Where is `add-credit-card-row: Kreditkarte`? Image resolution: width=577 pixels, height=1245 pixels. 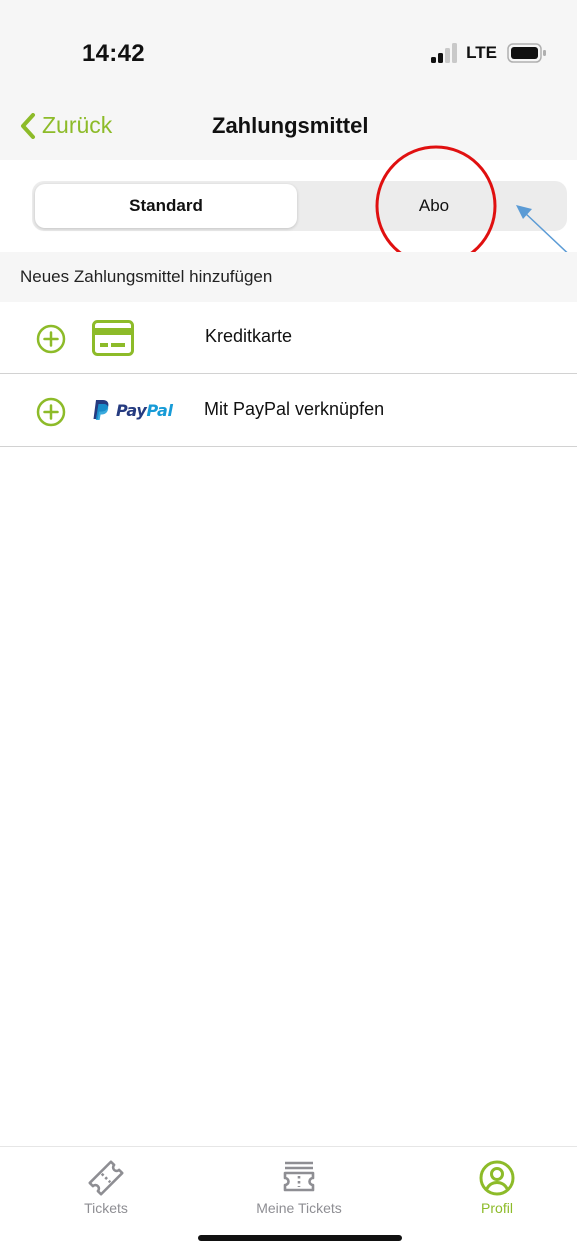 add-credit-card-row: Kreditkarte is located at coordinates (288, 338).